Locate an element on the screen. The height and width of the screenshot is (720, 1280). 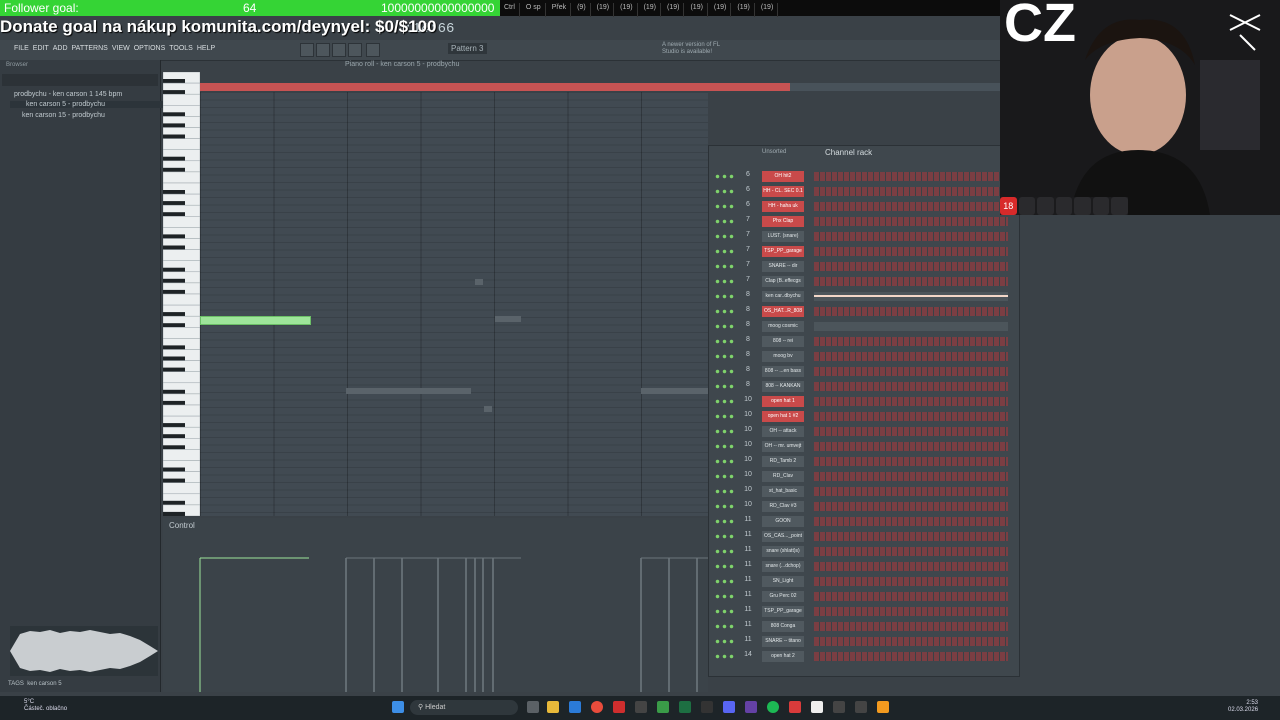
channel-row: 7 LUST. (snare) is located at coordinates (859, 236).